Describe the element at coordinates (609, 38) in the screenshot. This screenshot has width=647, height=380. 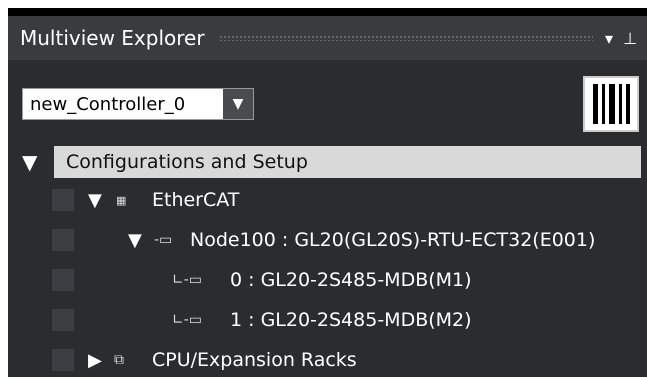
I see `chevron-down-icon: ▾` at that location.